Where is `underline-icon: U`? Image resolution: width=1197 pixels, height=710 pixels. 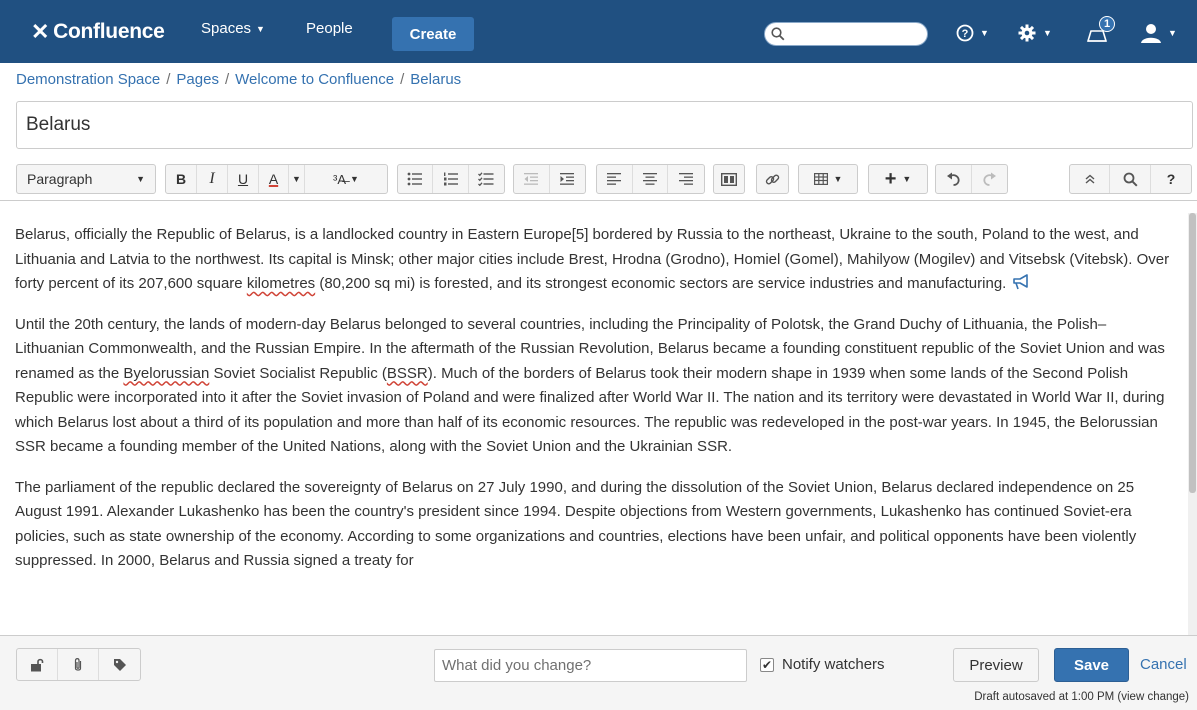 underline-icon: U is located at coordinates (243, 179).